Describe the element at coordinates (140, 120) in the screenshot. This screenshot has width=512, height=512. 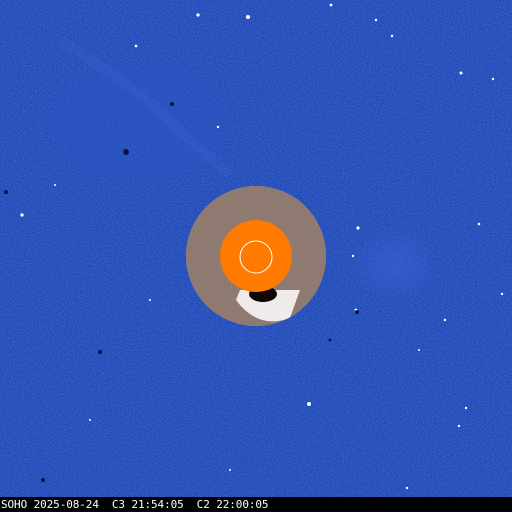
I see `coronal-streamer-nw` at that location.